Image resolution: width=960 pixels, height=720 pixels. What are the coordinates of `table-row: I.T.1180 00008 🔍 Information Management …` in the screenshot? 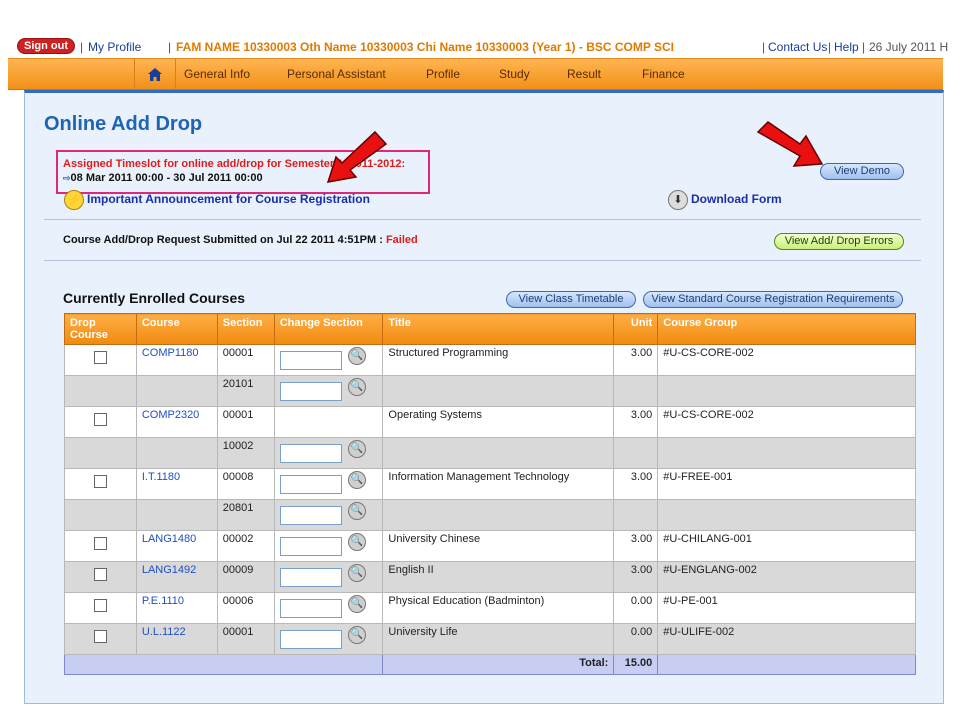 It's located at (490, 484).